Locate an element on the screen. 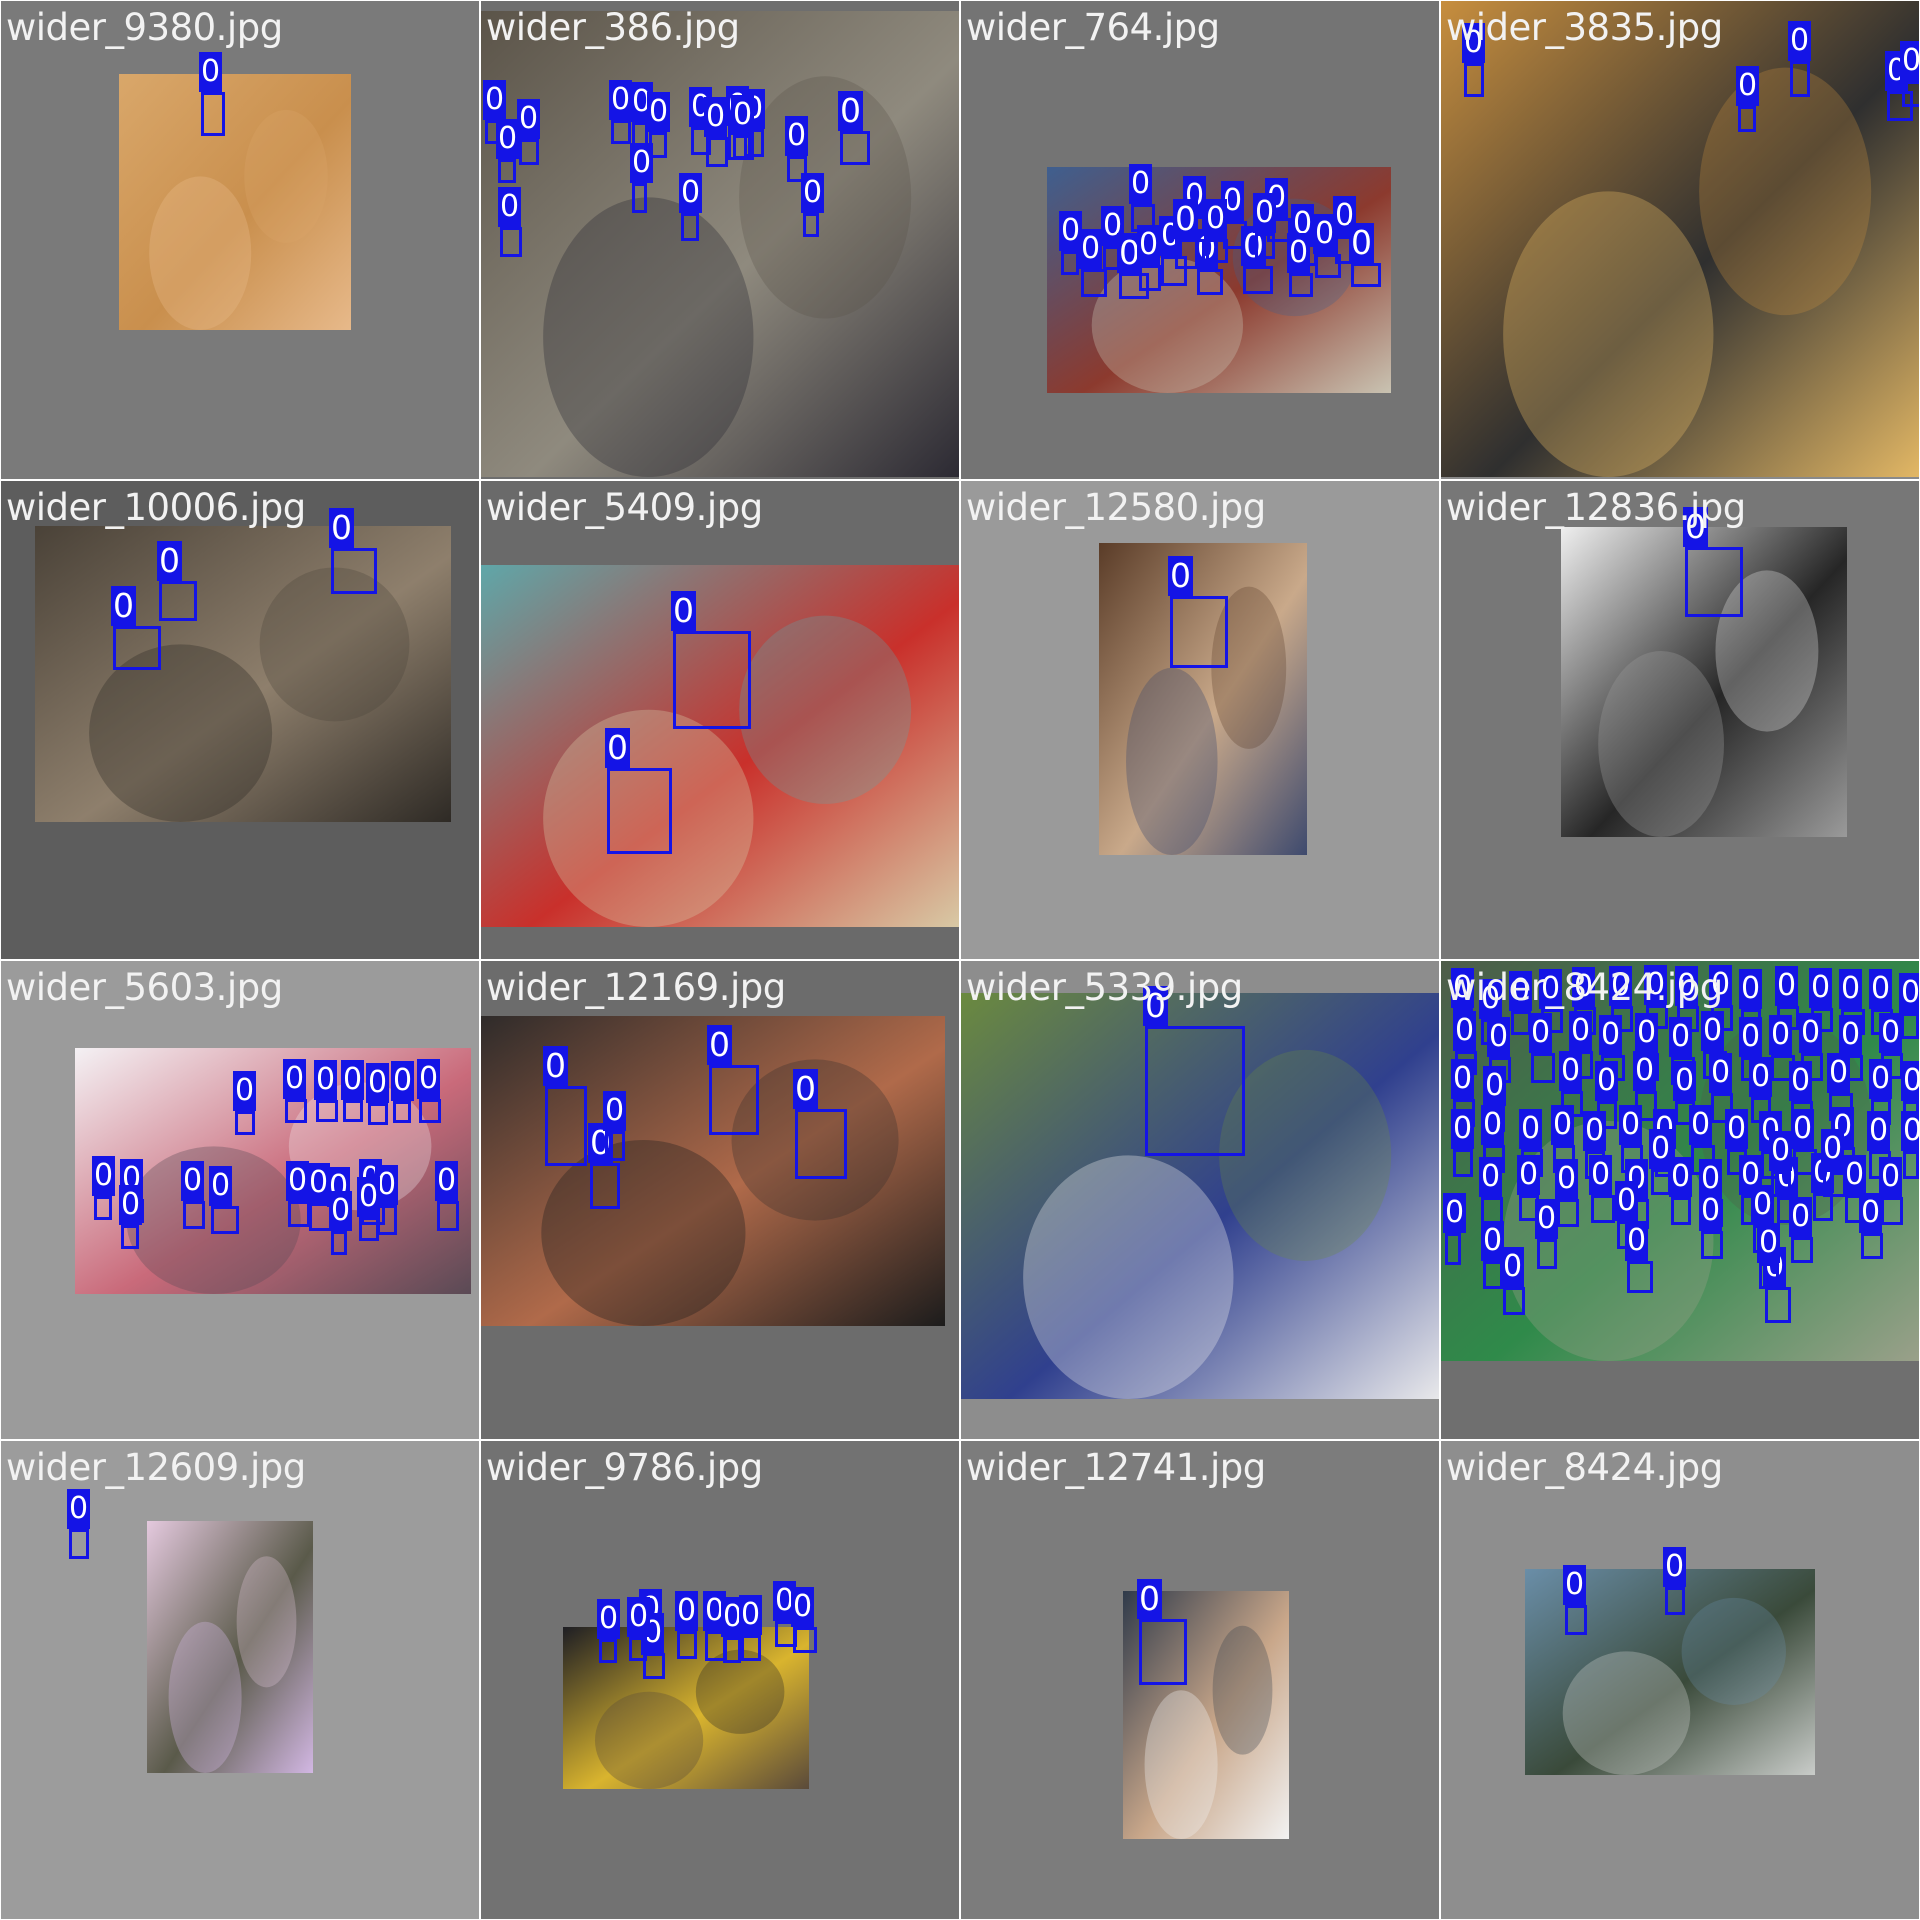 This screenshot has width=1920, height=1920. mosaic-tile: 0 0 0 wider_10006.jpg is located at coordinates (240, 720).